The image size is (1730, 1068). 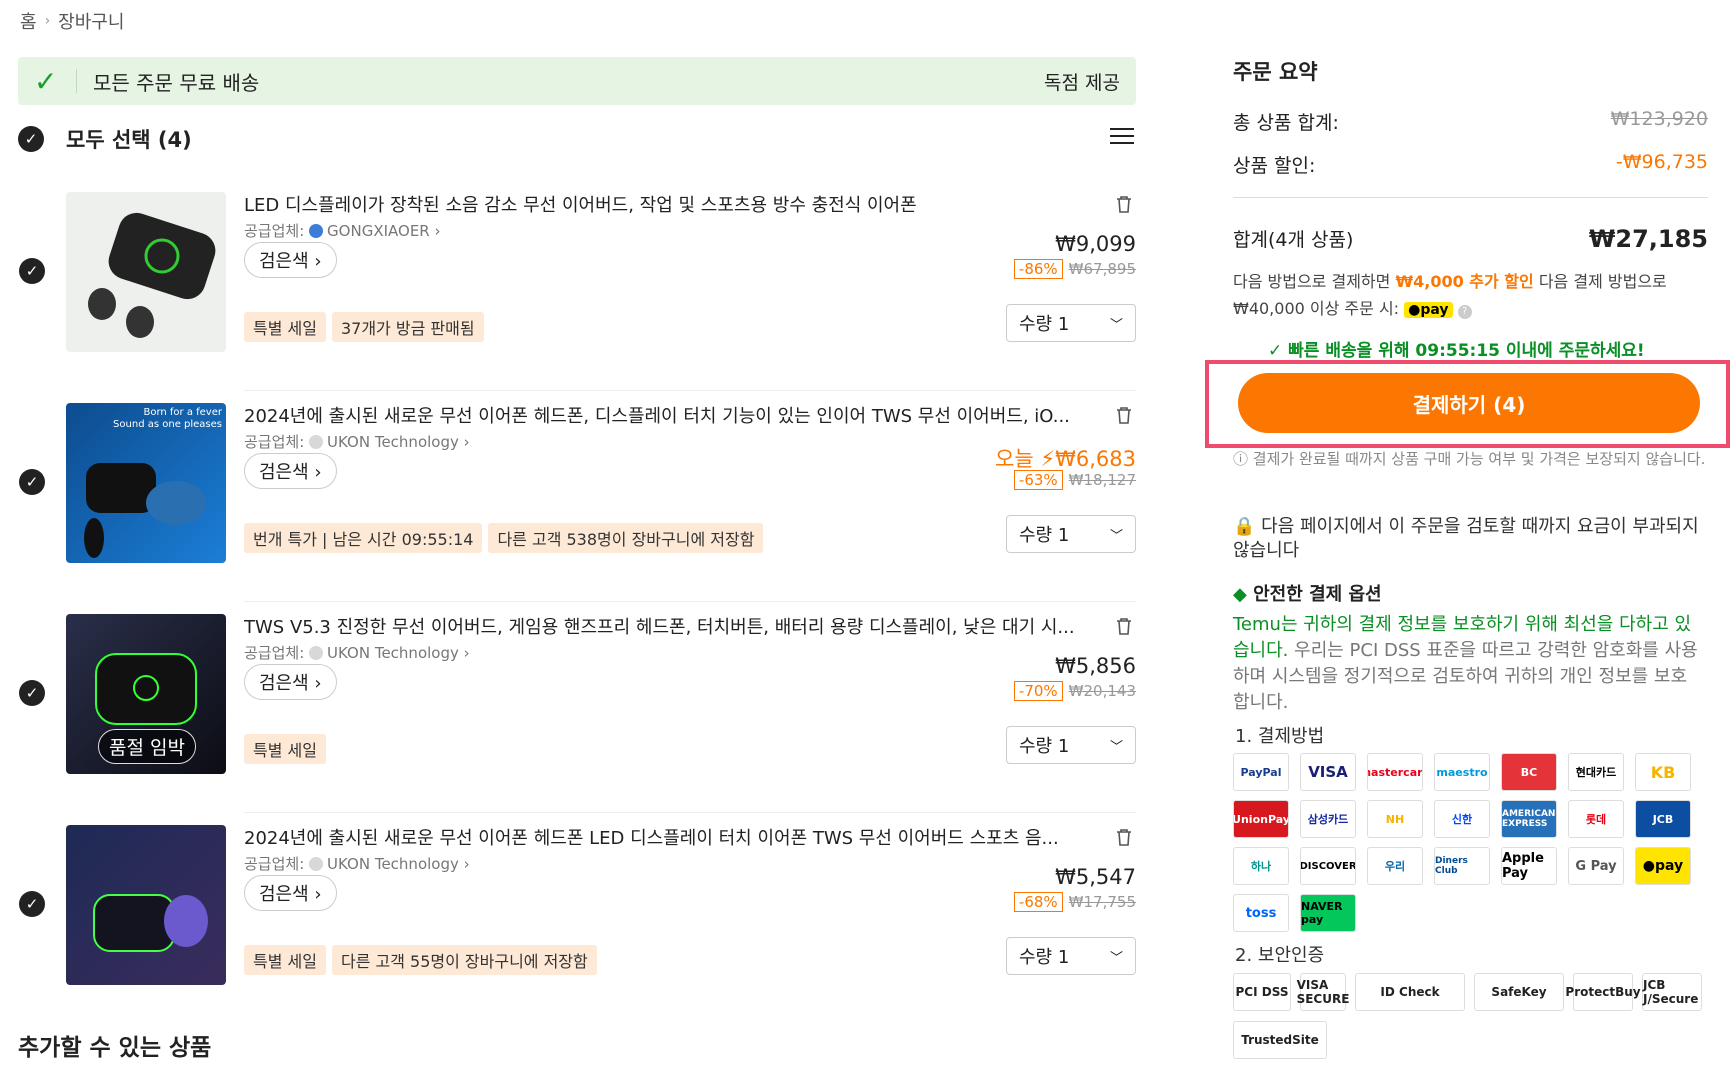 What do you see at coordinates (1275, 72) in the screenshot?
I see `summary-title: 주문 요약` at bounding box center [1275, 72].